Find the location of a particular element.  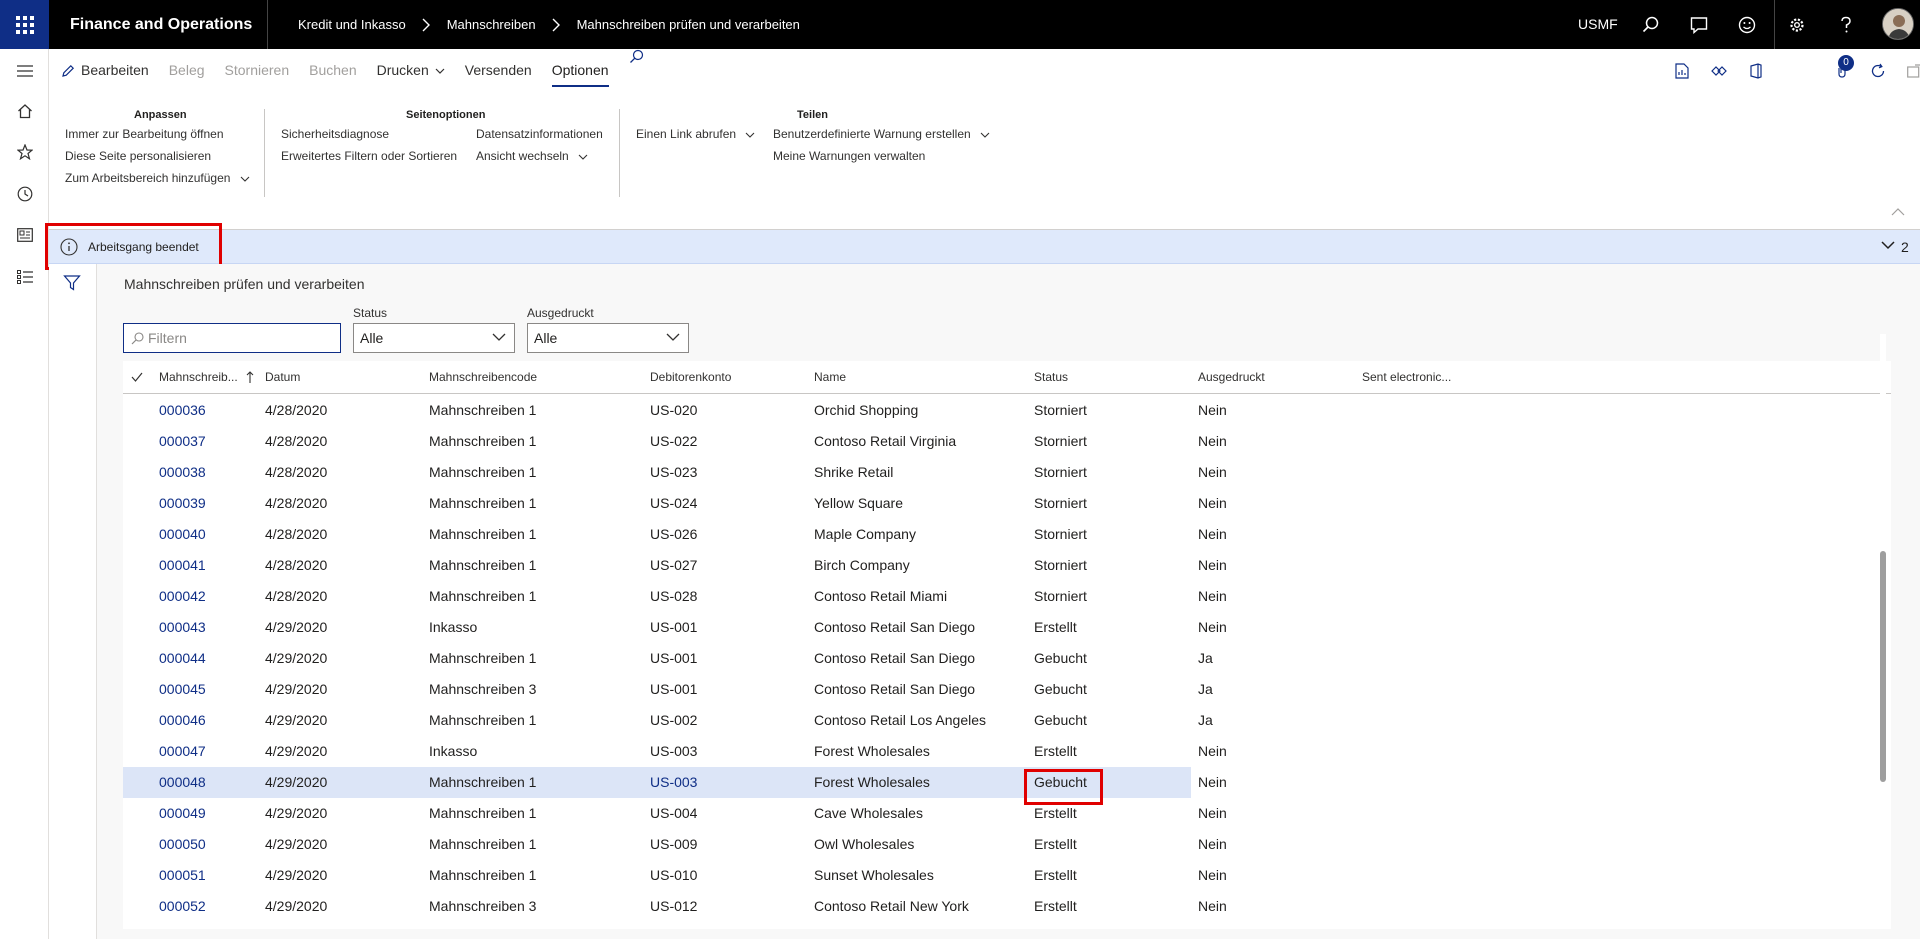

select-all-checkbox is located at coordinates (137, 377).